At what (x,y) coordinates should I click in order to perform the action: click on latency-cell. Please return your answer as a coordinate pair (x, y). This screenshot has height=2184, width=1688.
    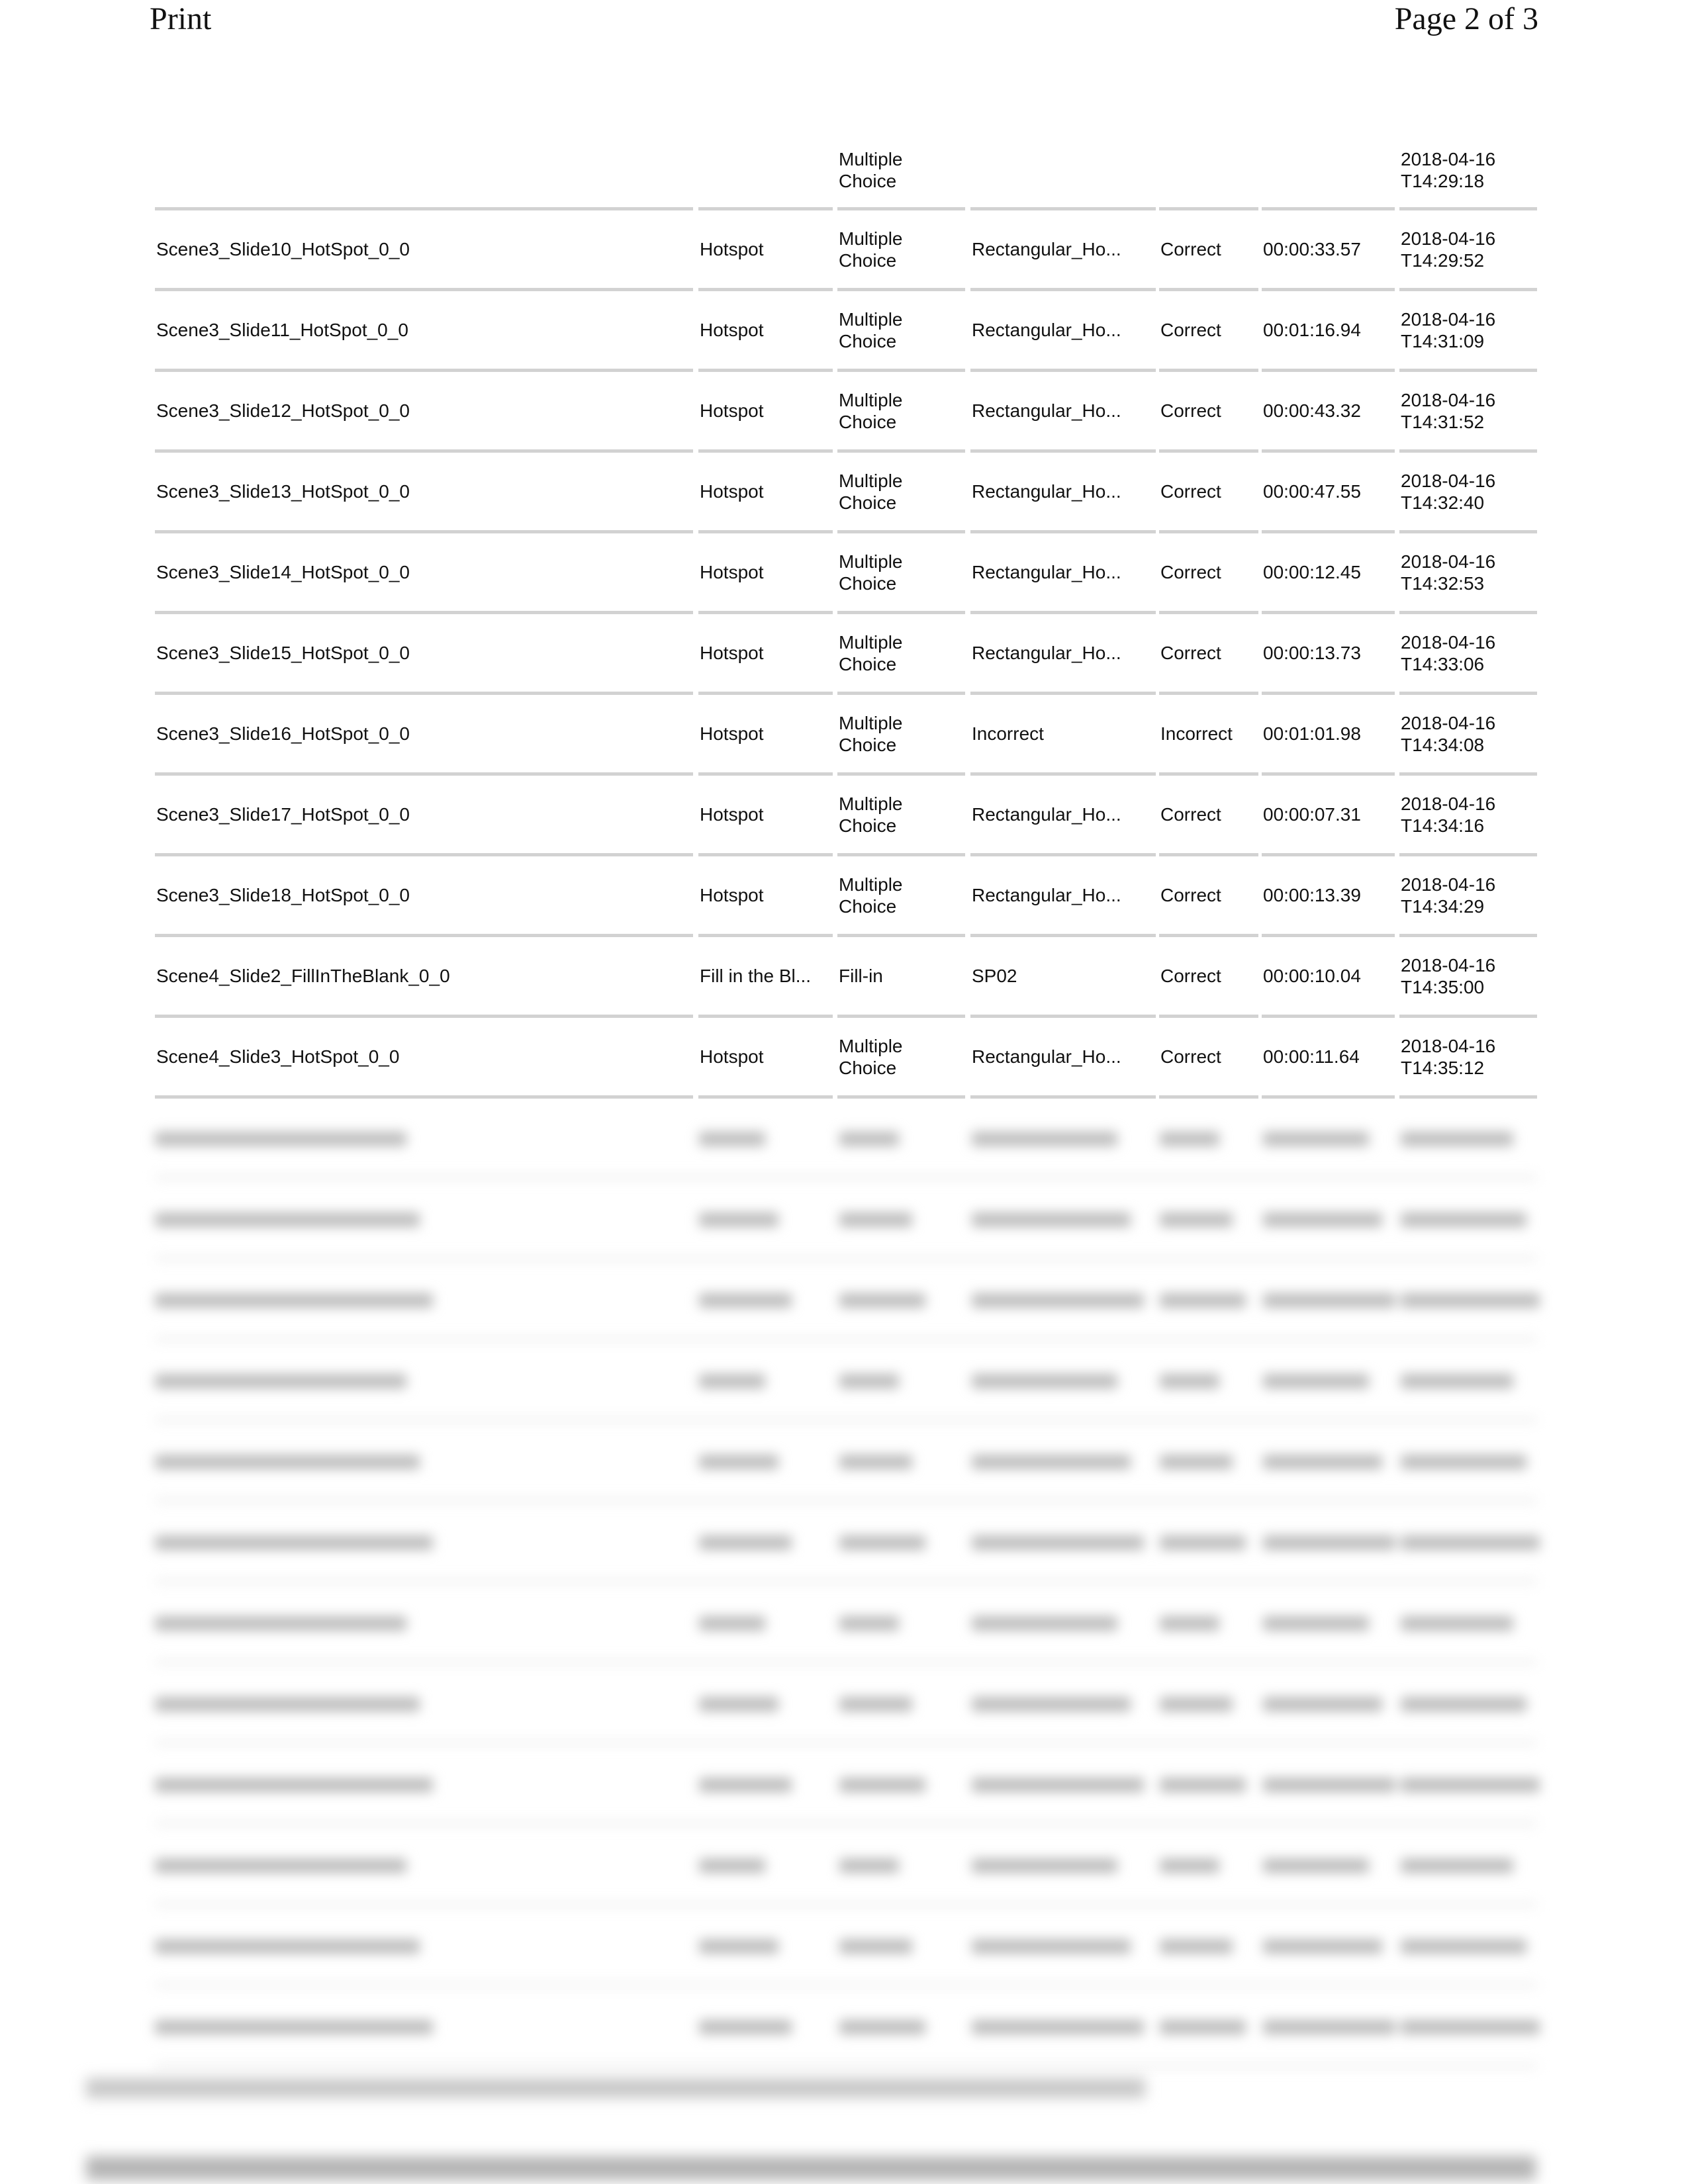
    Looking at the image, I should click on (1328, 171).